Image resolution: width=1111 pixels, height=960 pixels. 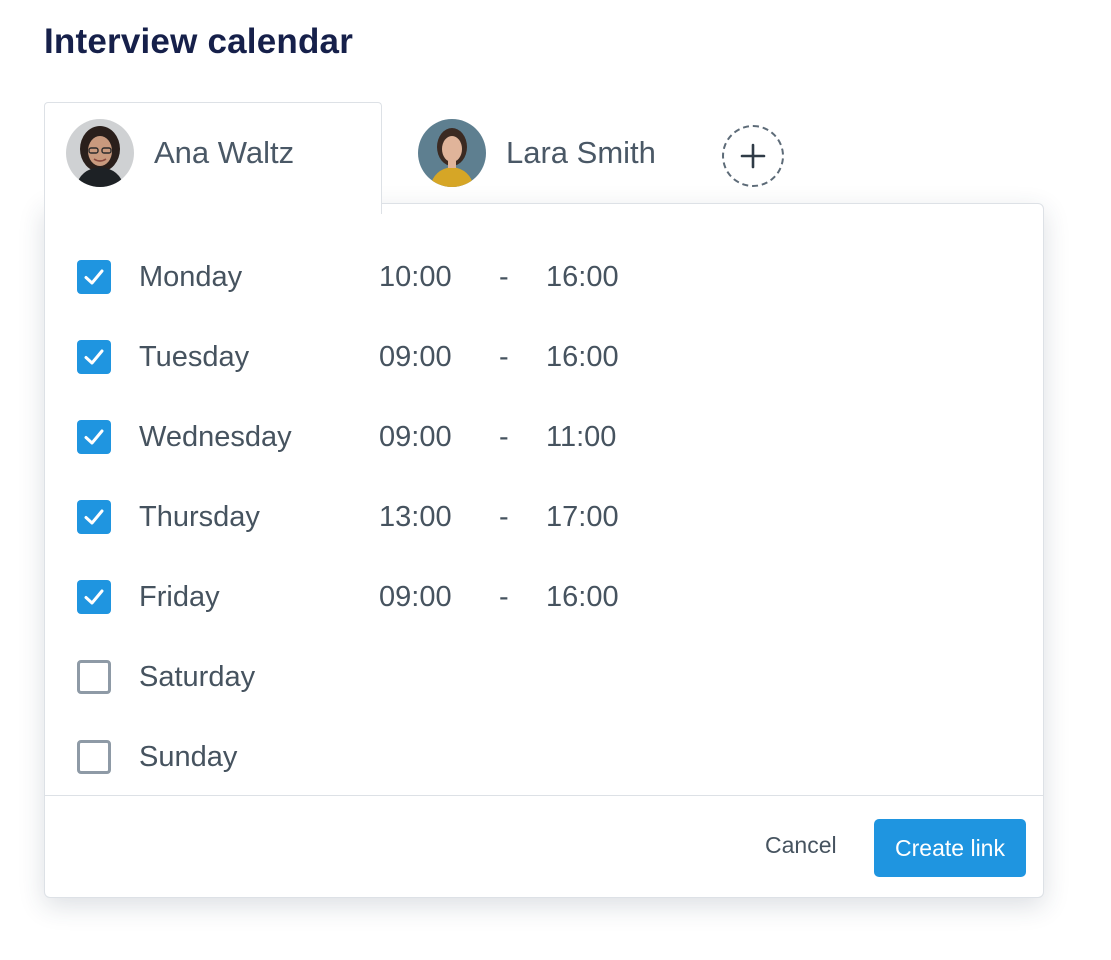 I want to click on day-label: Monday, so click(x=191, y=276).